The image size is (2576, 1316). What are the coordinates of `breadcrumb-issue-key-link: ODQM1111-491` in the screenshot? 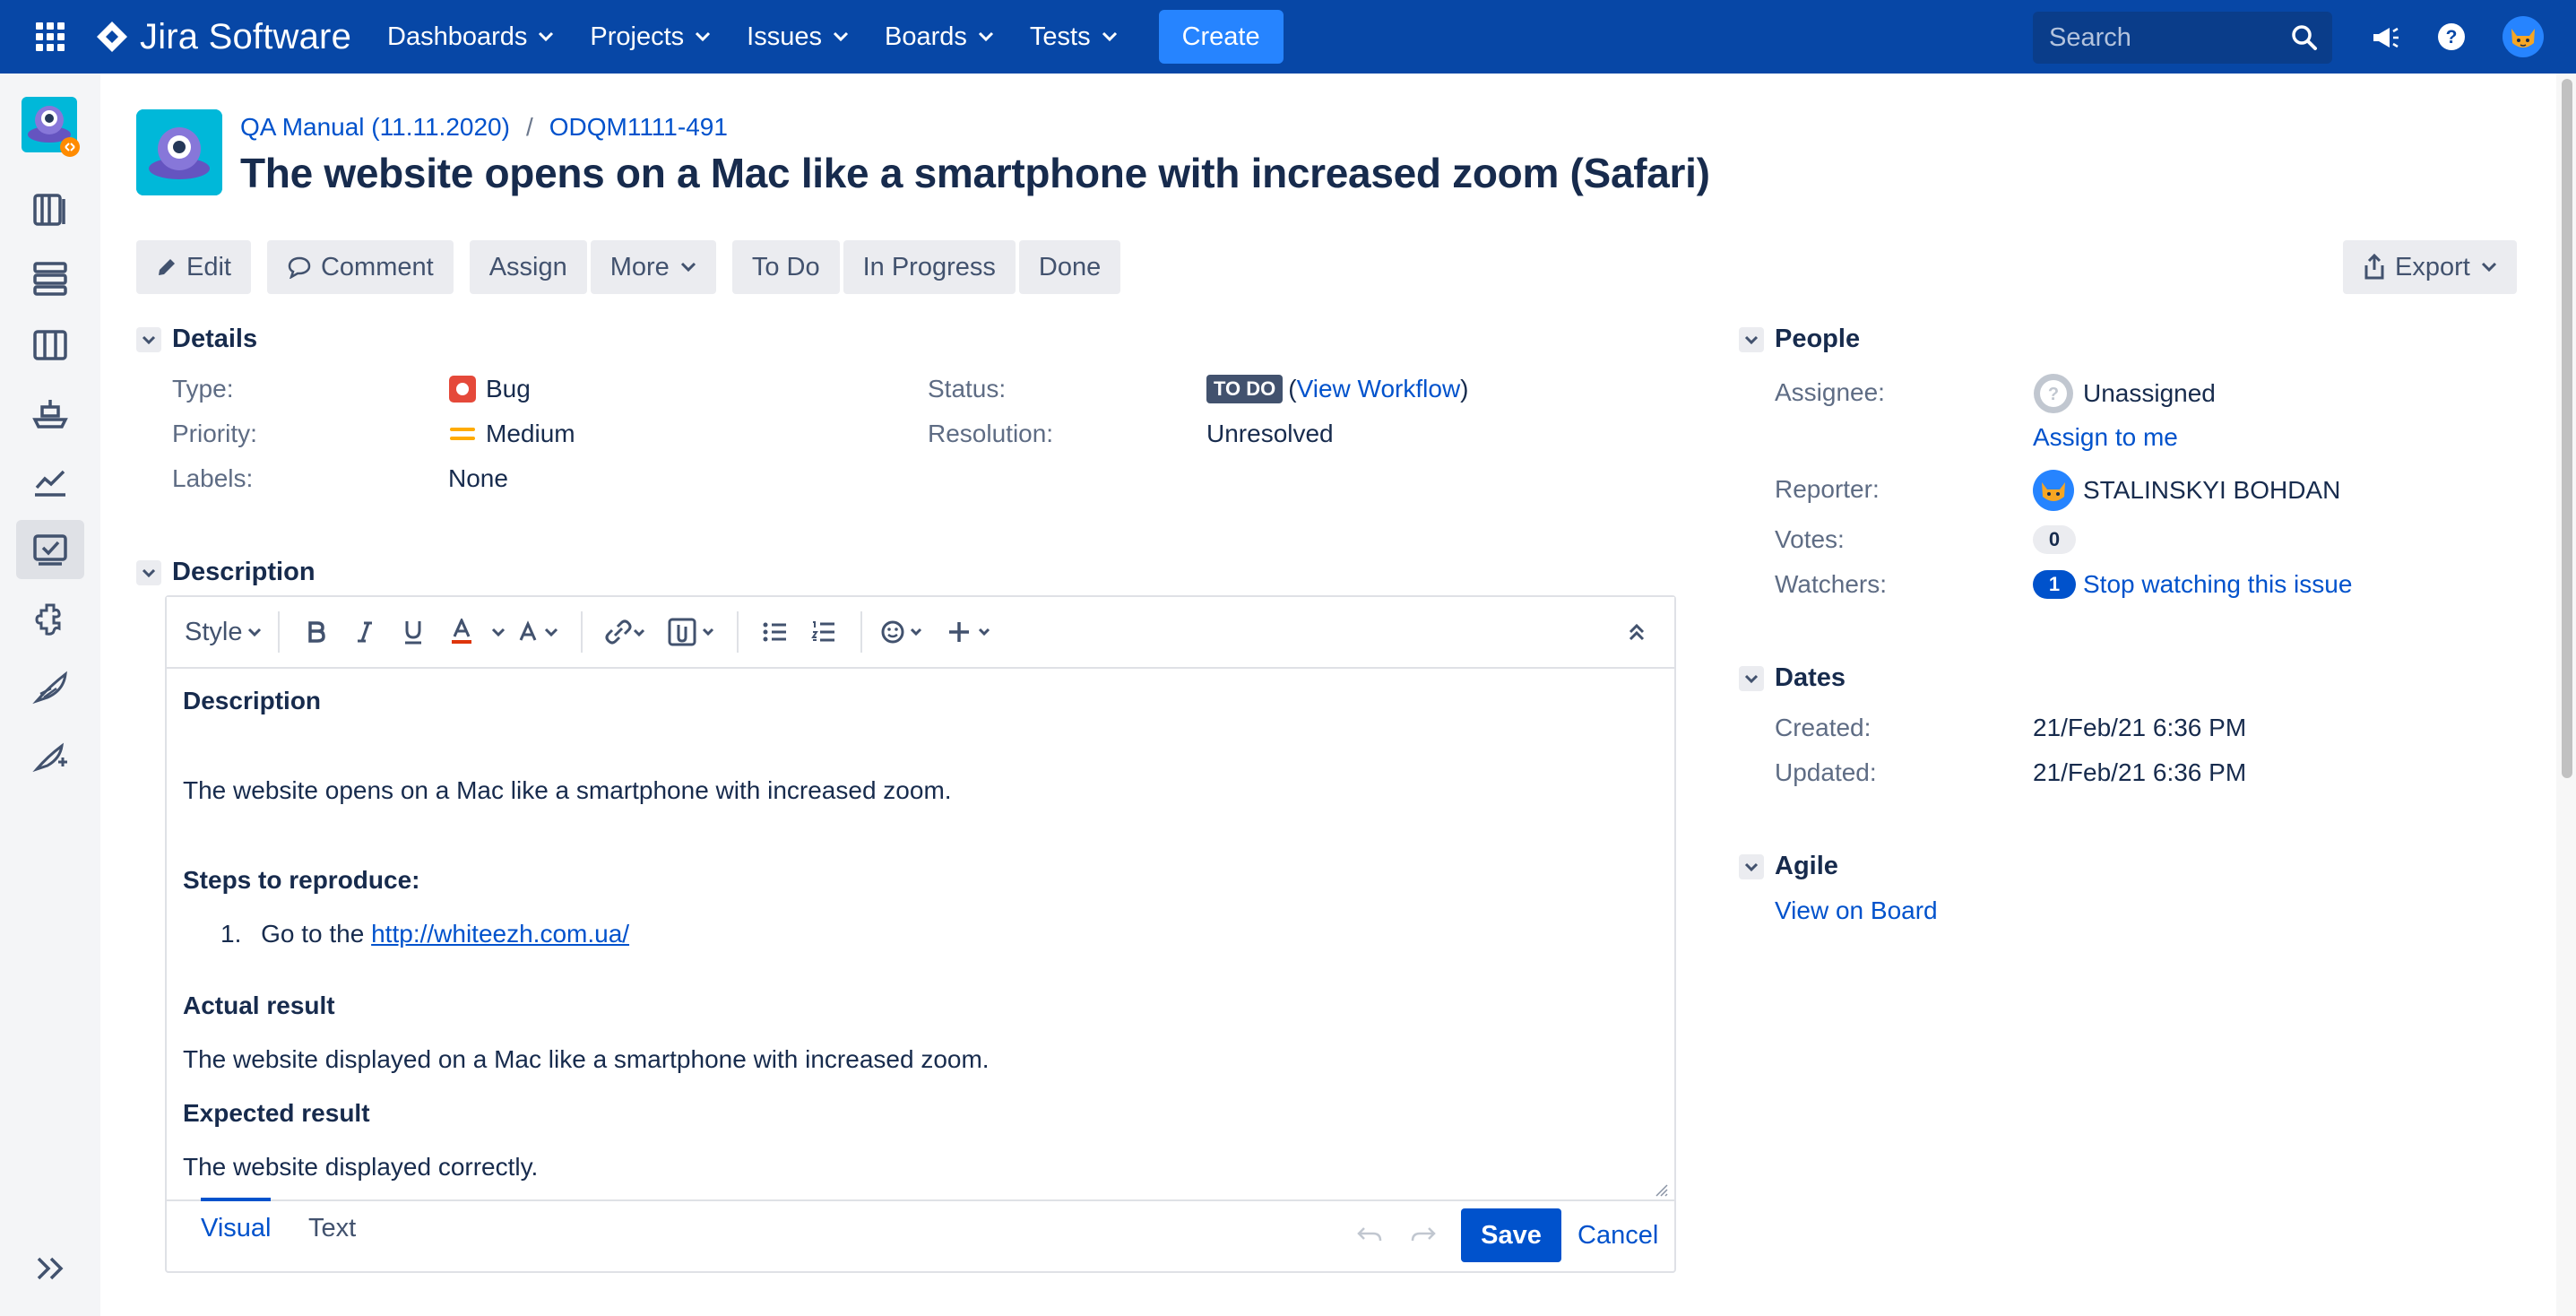 It's located at (638, 128).